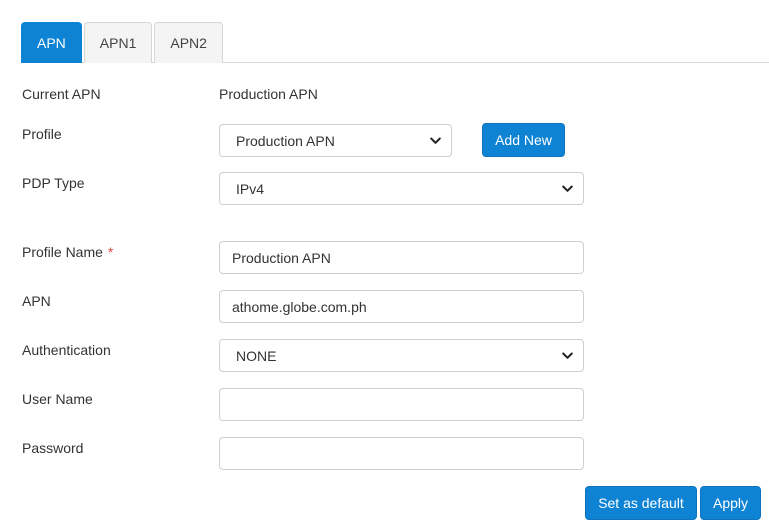 This screenshot has height=526, width=769. I want to click on tab-apn1: APN1, so click(118, 42).